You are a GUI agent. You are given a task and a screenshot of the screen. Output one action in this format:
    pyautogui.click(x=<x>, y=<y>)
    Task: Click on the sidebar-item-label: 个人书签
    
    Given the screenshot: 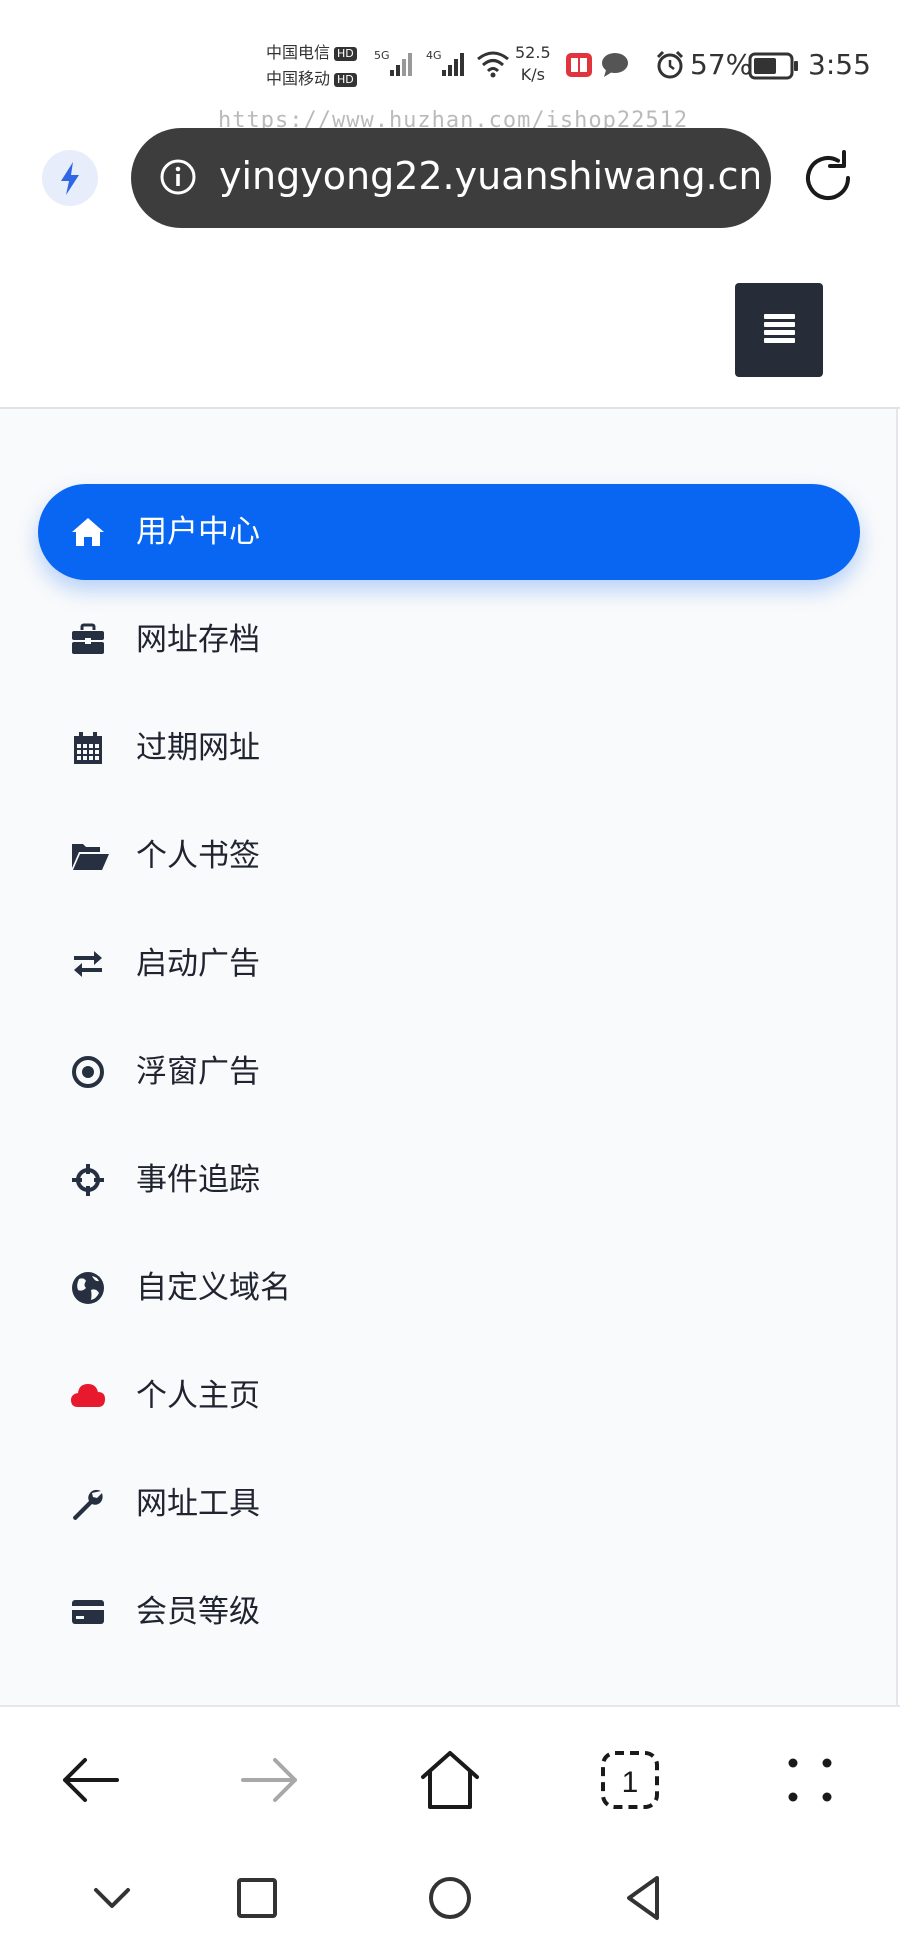 What is the action you would take?
    pyautogui.click(x=198, y=856)
    